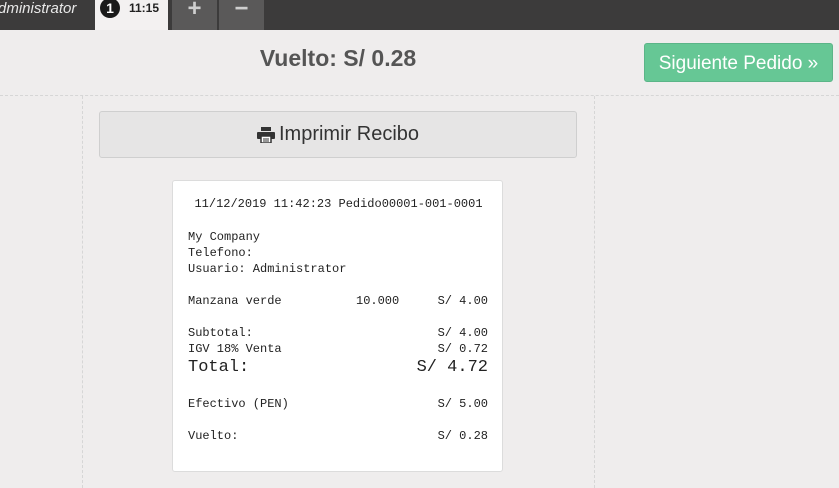 Image resolution: width=839 pixels, height=488 pixels. What do you see at coordinates (38, 8) in the screenshot?
I see `user-name: Administrator` at bounding box center [38, 8].